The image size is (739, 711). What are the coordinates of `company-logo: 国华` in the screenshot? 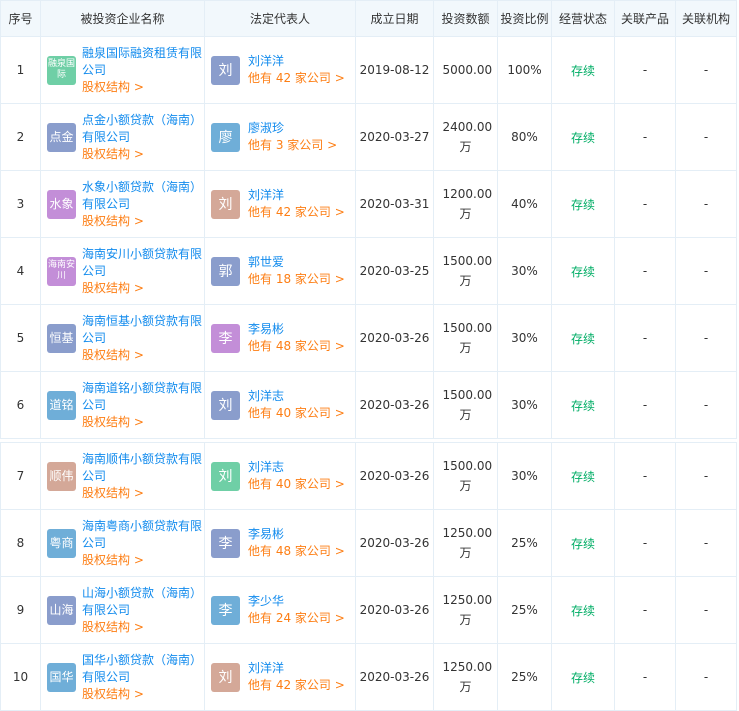 It's located at (61, 677).